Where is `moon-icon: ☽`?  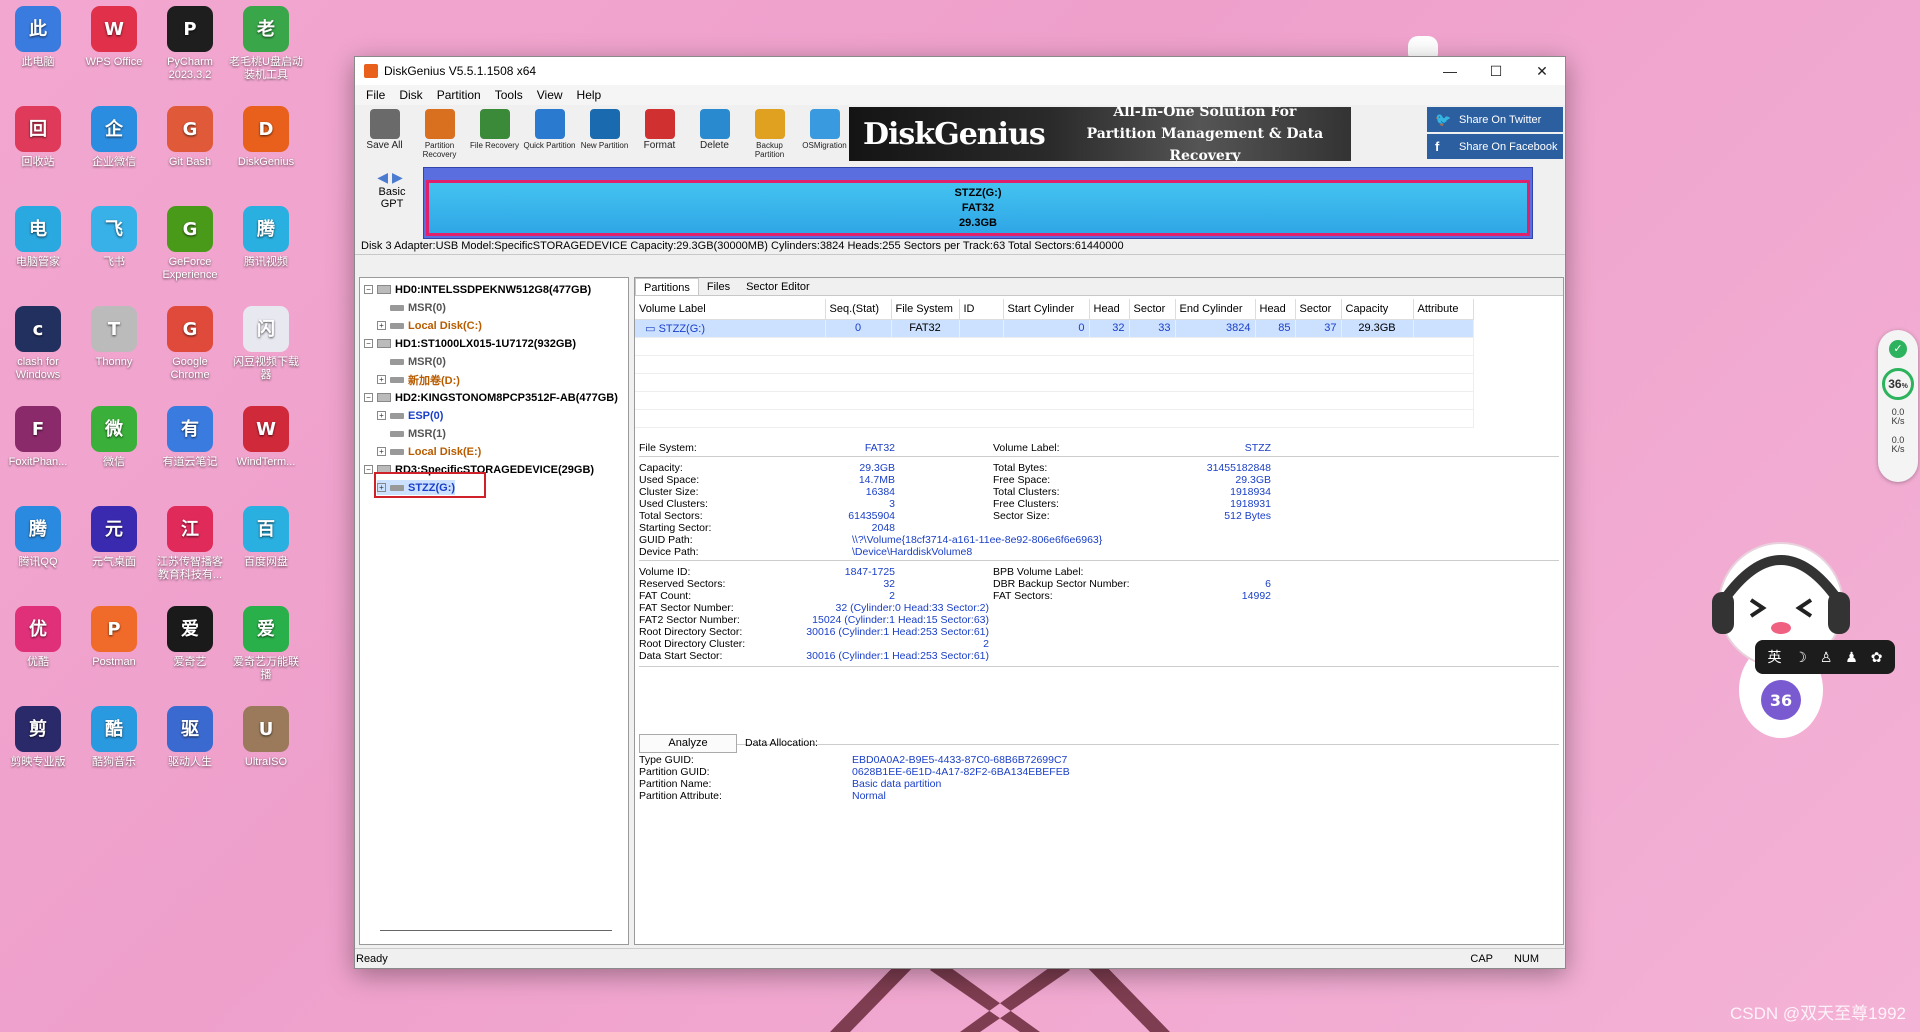 moon-icon: ☽ is located at coordinates (1800, 657).